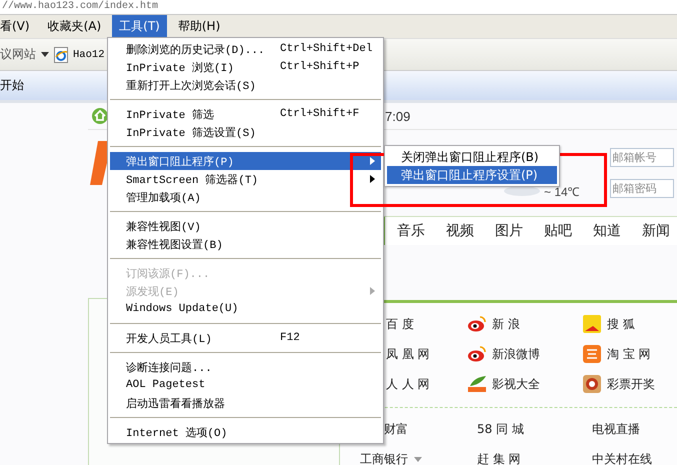  I want to click on menu-item: SmartScreen 筛选器(T), so click(245, 179).